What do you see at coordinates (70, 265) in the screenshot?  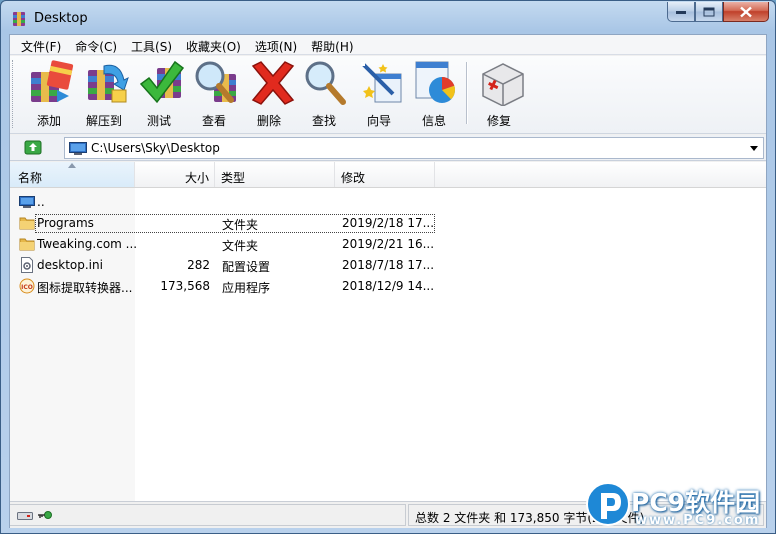 I see `file-name: desktop.ini` at bounding box center [70, 265].